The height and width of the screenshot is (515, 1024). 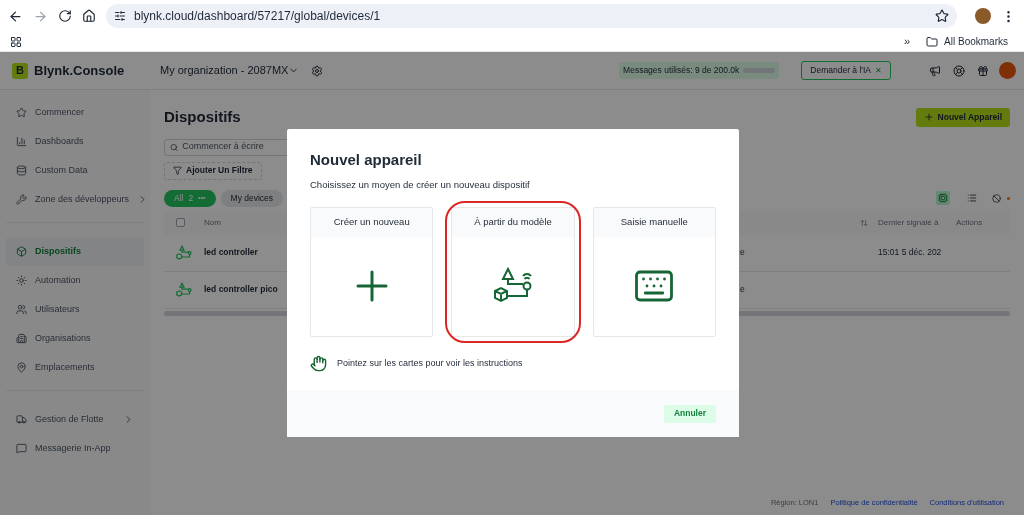 What do you see at coordinates (21, 338) in the screenshot?
I see `building-icon` at bounding box center [21, 338].